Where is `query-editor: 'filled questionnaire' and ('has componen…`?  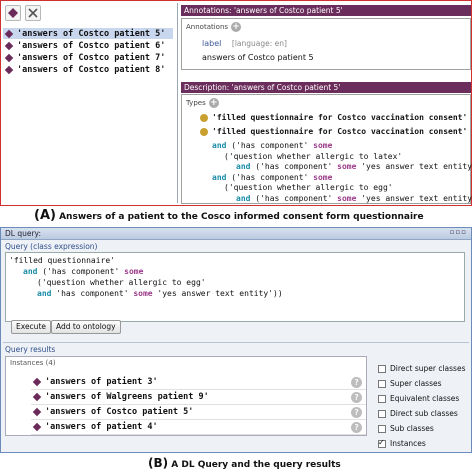
query-editor: 'filled questionnaire' and ('has componen… is located at coordinates (235, 287).